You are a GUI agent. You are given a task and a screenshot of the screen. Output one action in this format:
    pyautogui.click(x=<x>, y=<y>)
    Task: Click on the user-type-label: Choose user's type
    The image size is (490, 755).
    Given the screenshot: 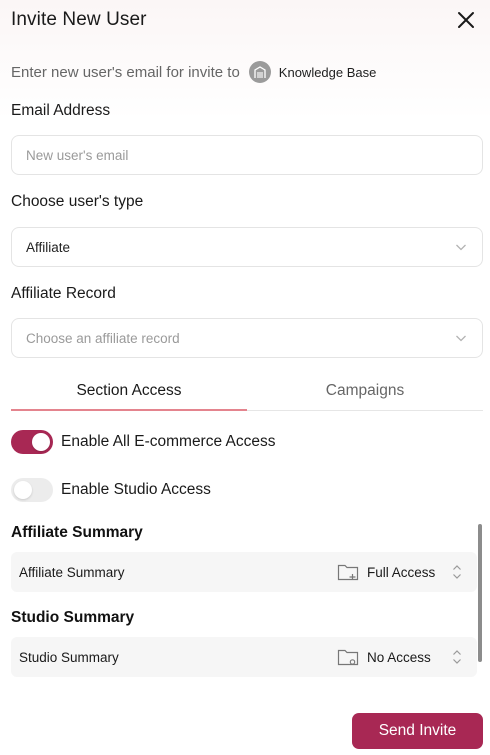 What is the action you would take?
    pyautogui.click(x=77, y=201)
    